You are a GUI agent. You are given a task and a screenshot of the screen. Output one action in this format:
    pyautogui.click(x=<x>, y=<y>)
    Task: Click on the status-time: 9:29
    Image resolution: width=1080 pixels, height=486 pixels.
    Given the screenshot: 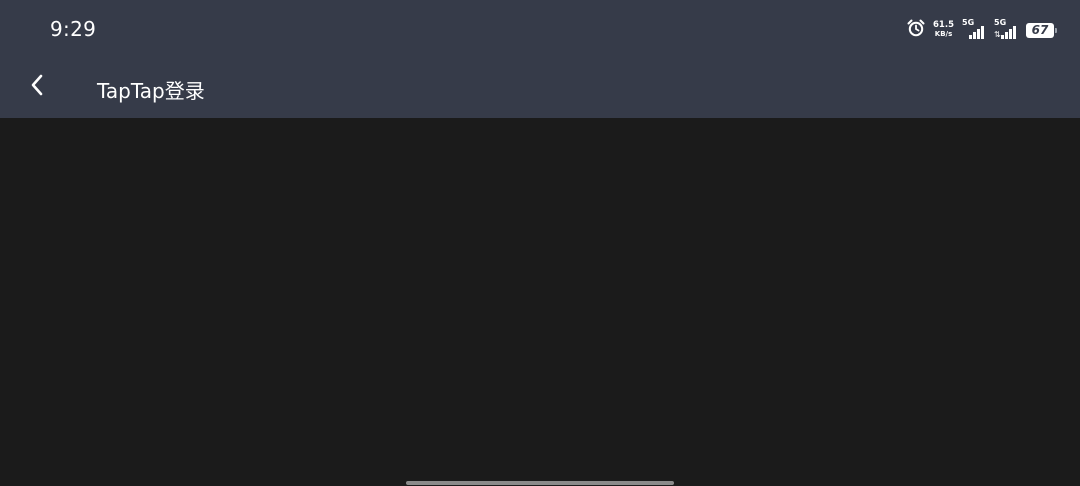 What is the action you would take?
    pyautogui.click(x=73, y=29)
    